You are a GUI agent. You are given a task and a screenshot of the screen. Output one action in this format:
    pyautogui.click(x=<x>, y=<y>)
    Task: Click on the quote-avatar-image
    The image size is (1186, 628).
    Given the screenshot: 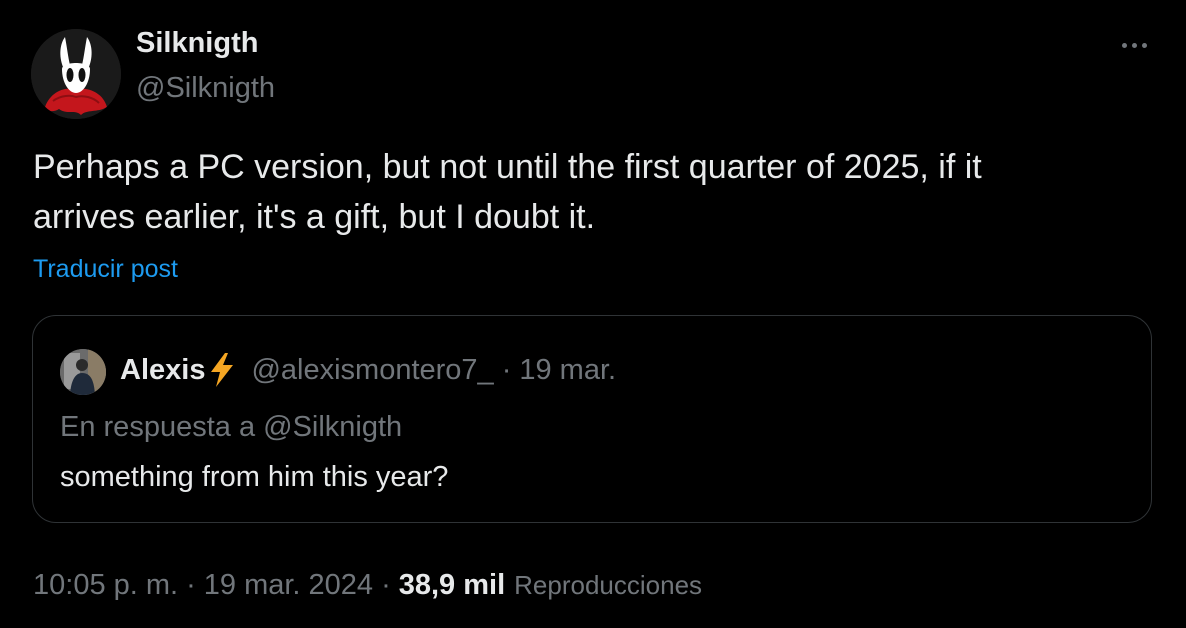 What is the action you would take?
    pyautogui.click(x=83, y=372)
    